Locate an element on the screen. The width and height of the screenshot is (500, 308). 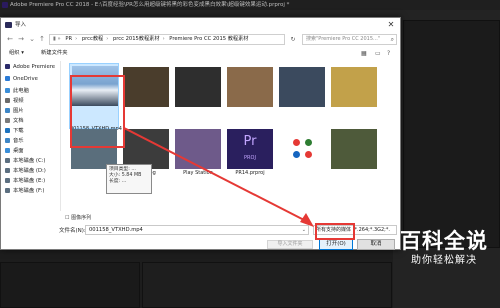
sidebar-item: 音乐 is located at coordinates (14, 141).